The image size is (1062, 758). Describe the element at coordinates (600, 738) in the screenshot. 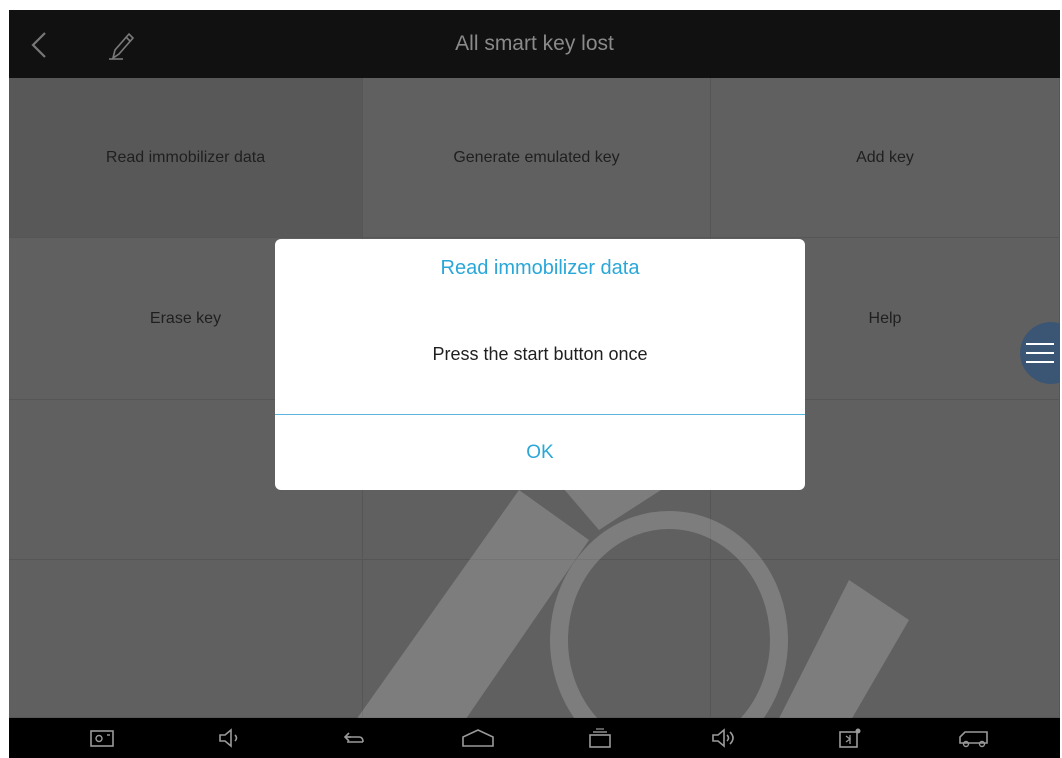

I see `recent-apps-icon` at that location.